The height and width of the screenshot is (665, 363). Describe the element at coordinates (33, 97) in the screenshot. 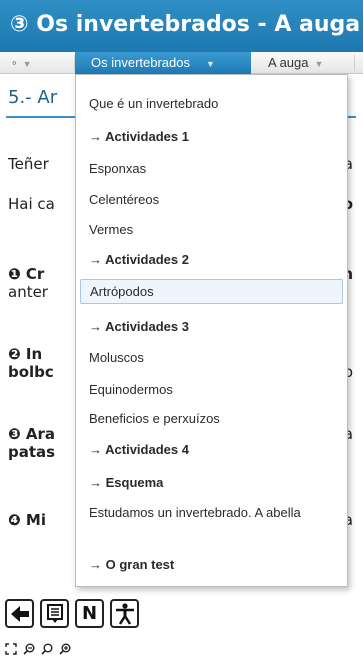

I see `section-heading: 5.- Ar` at that location.